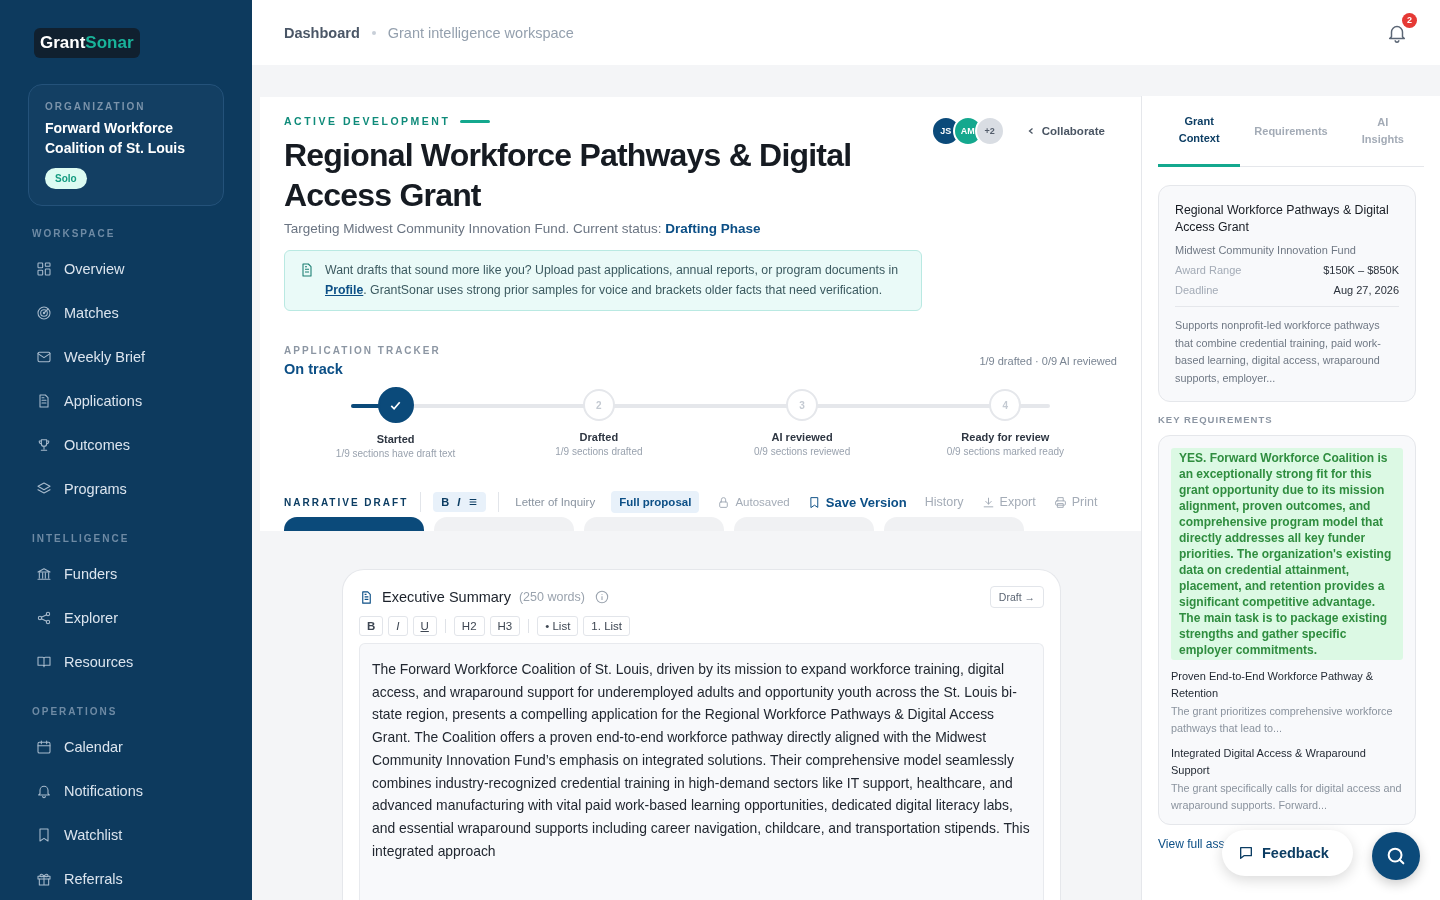  I want to click on fact-value: $150K – $850K, so click(1361, 270).